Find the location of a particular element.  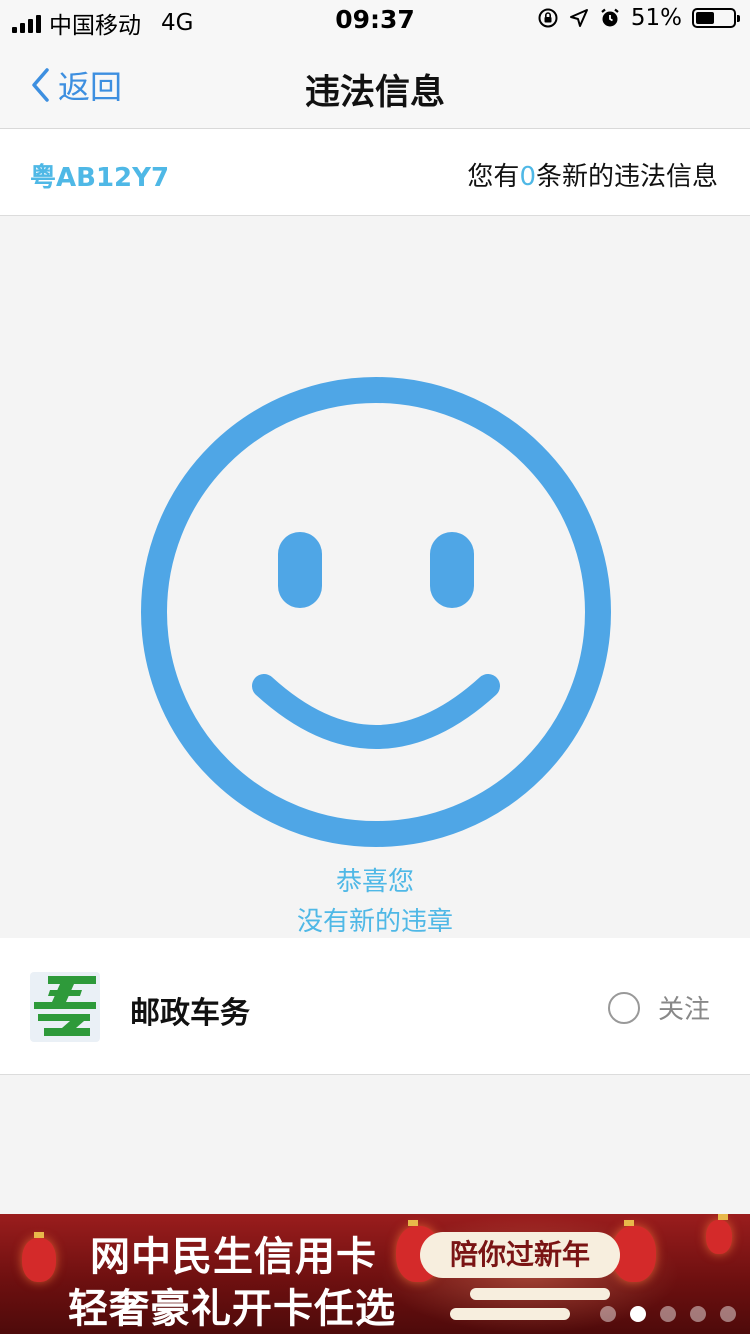

follow-toggle: 关注 is located at coordinates (658, 1007).